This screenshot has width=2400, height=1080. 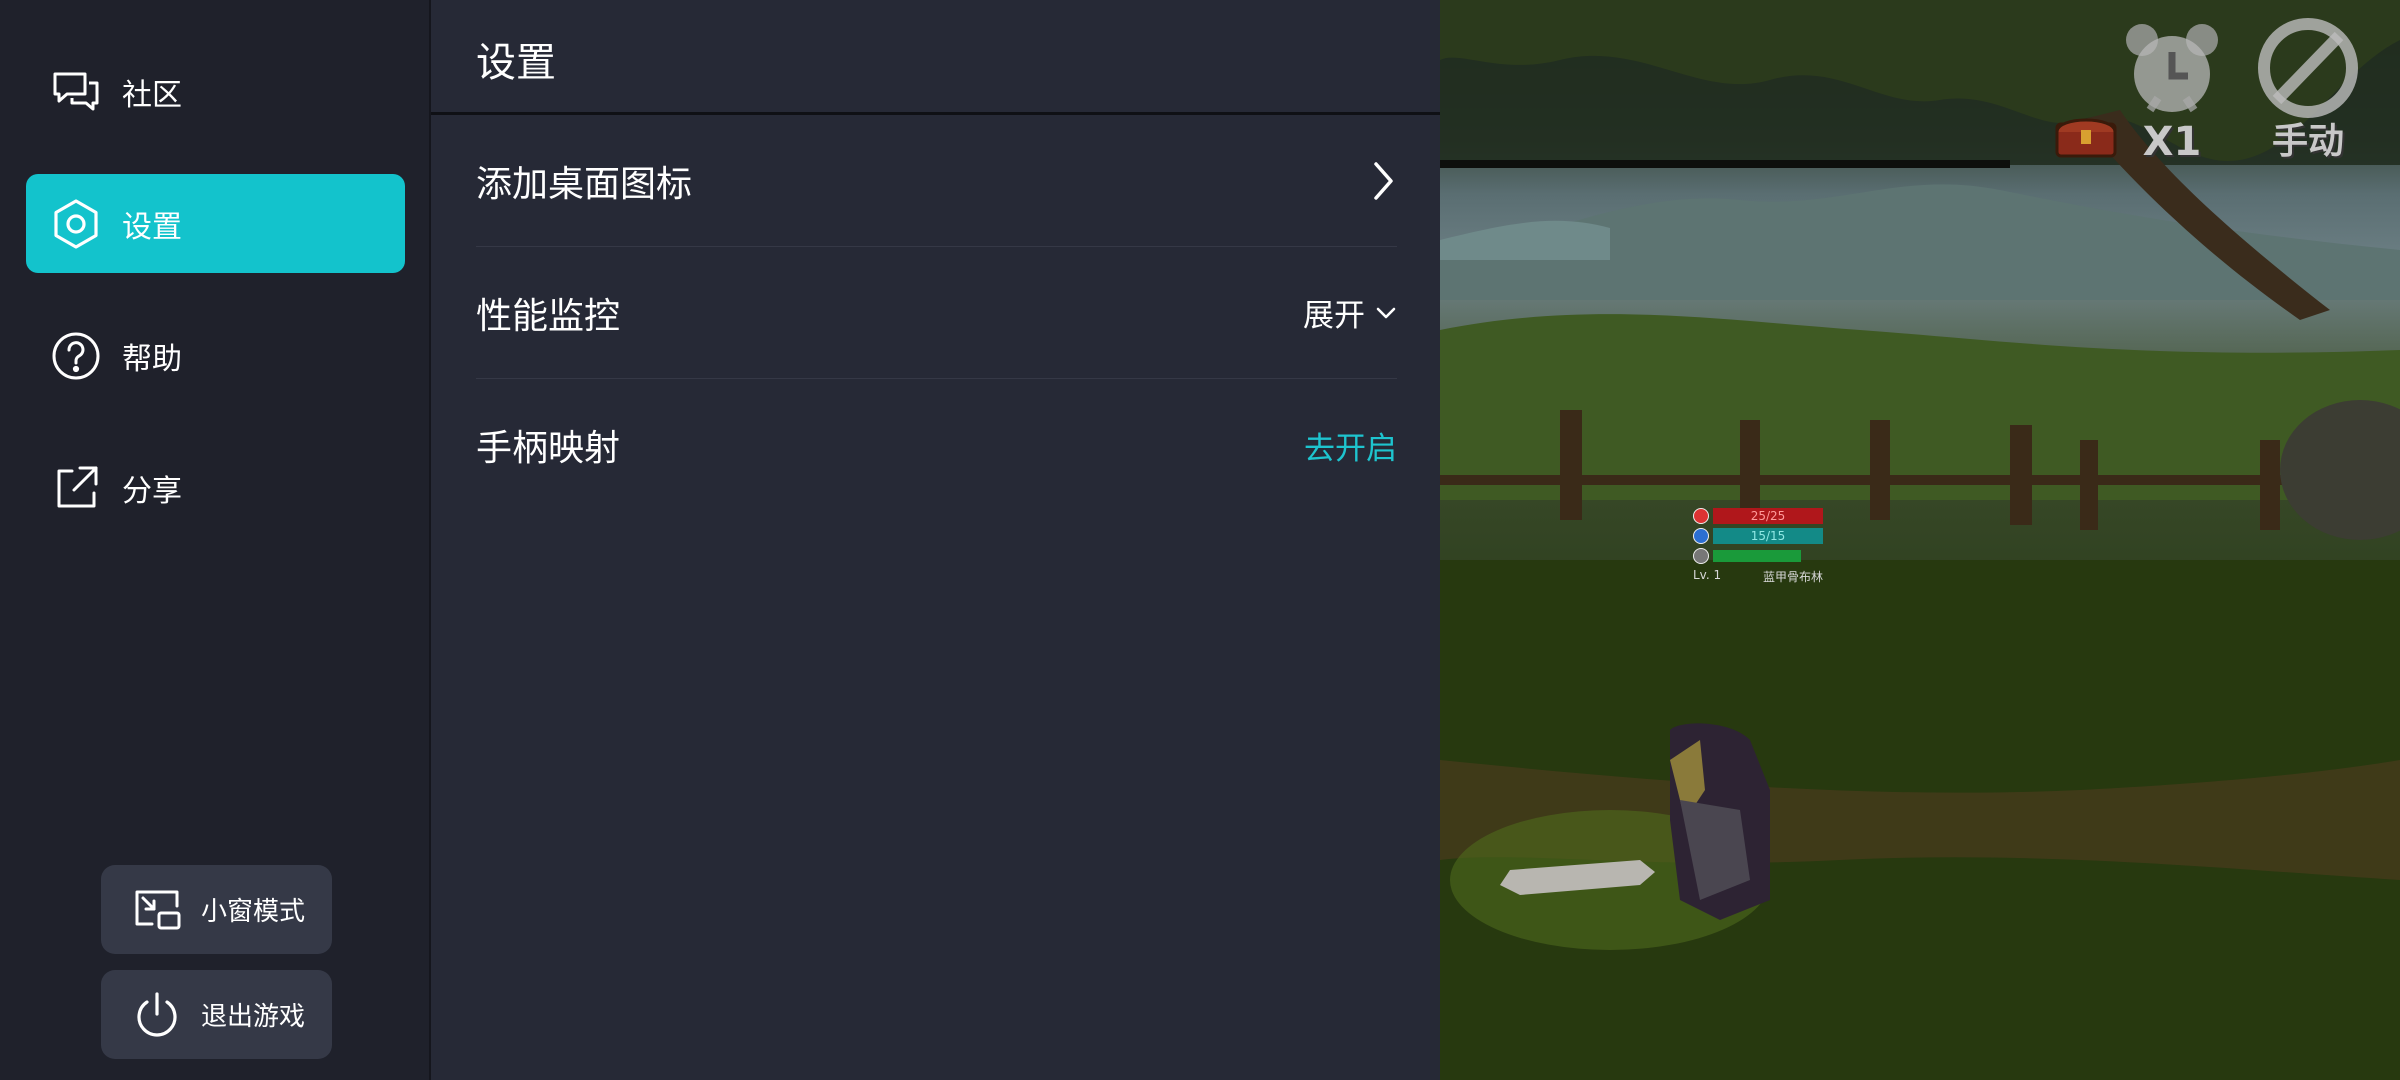 What do you see at coordinates (2086, 135) in the screenshot?
I see `treasure-chest-icon` at bounding box center [2086, 135].